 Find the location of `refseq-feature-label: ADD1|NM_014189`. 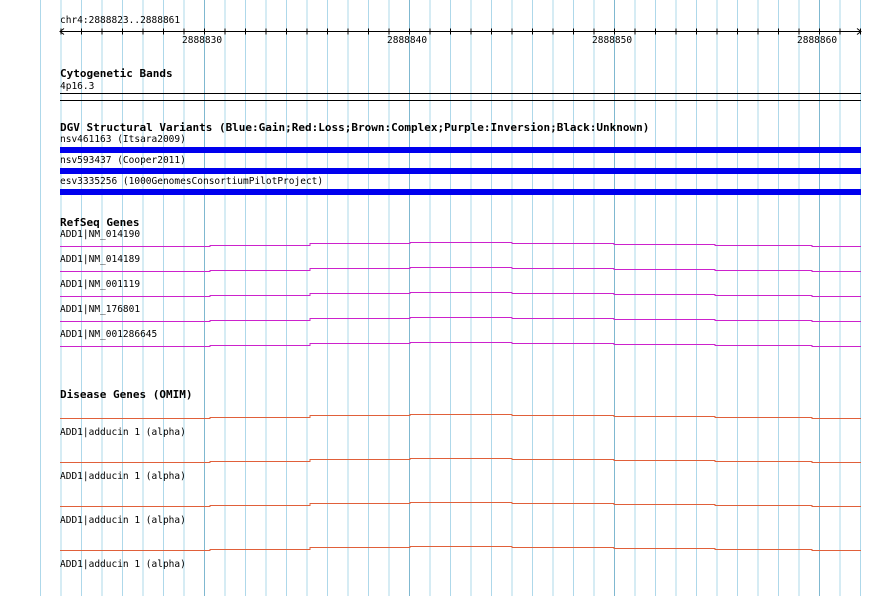

refseq-feature-label: ADD1|NM_014189 is located at coordinates (100, 260).